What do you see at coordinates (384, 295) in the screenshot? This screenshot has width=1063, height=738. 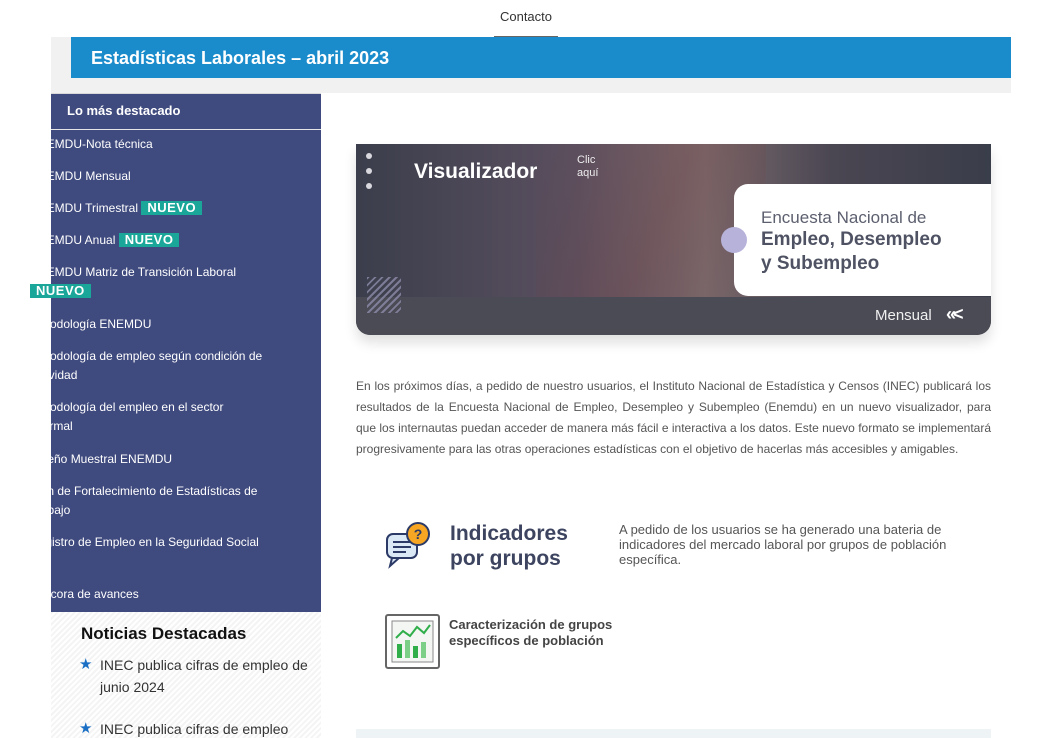 I see `stripes-decoration` at bounding box center [384, 295].